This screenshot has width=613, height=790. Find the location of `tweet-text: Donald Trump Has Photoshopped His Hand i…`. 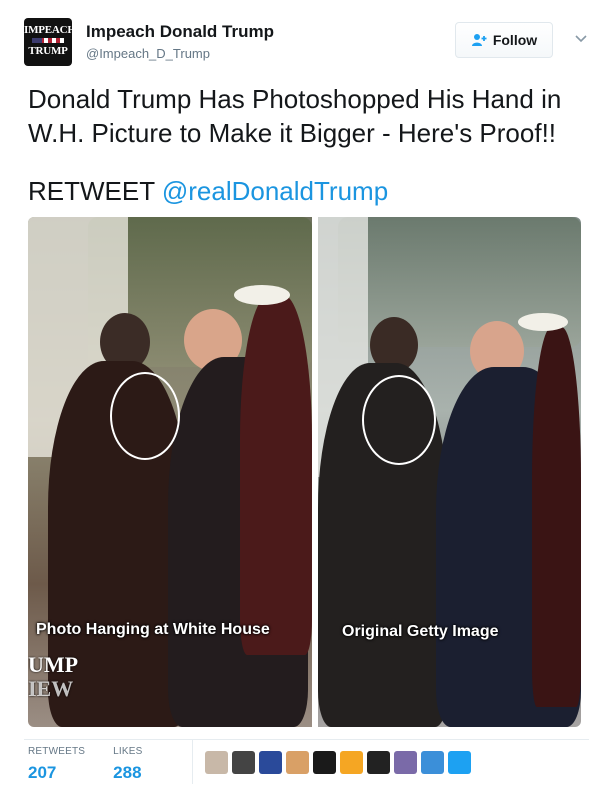

tweet-text: Donald Trump Has Photoshopped His Hand i… is located at coordinates (308, 145).